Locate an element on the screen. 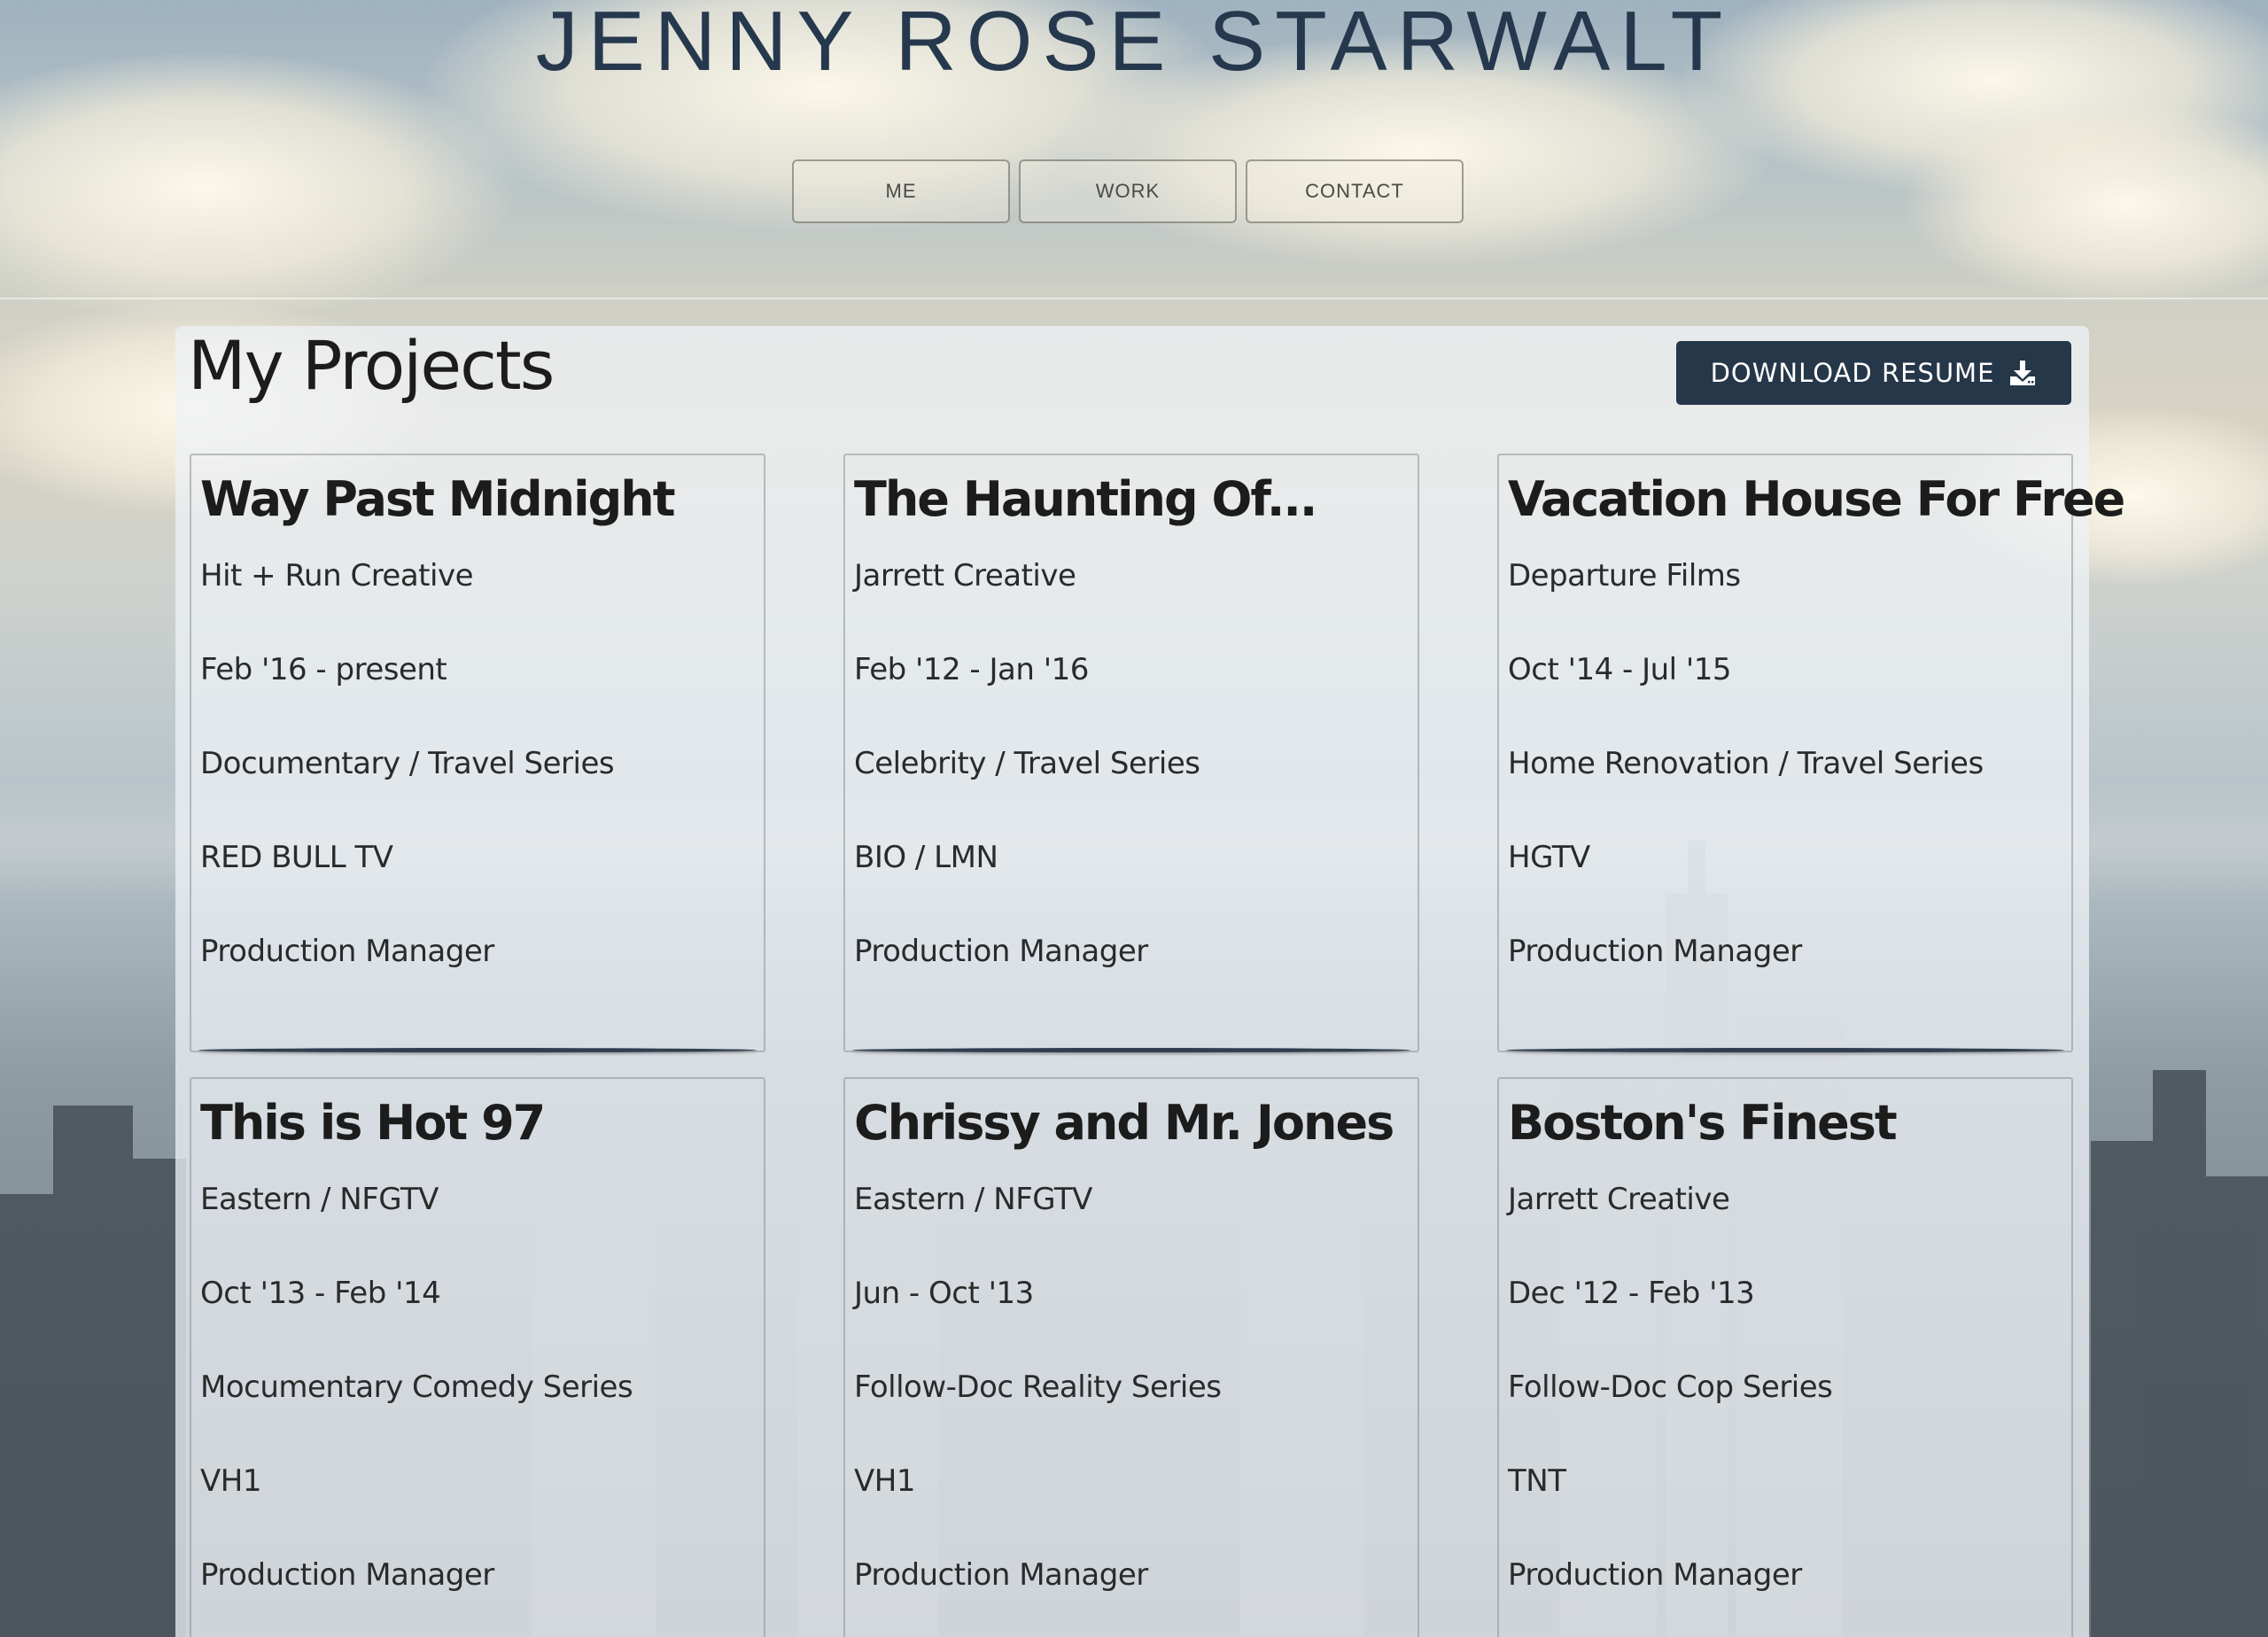 This screenshot has width=2268, height=1637. nav-work-button: WORK is located at coordinates (1128, 191).